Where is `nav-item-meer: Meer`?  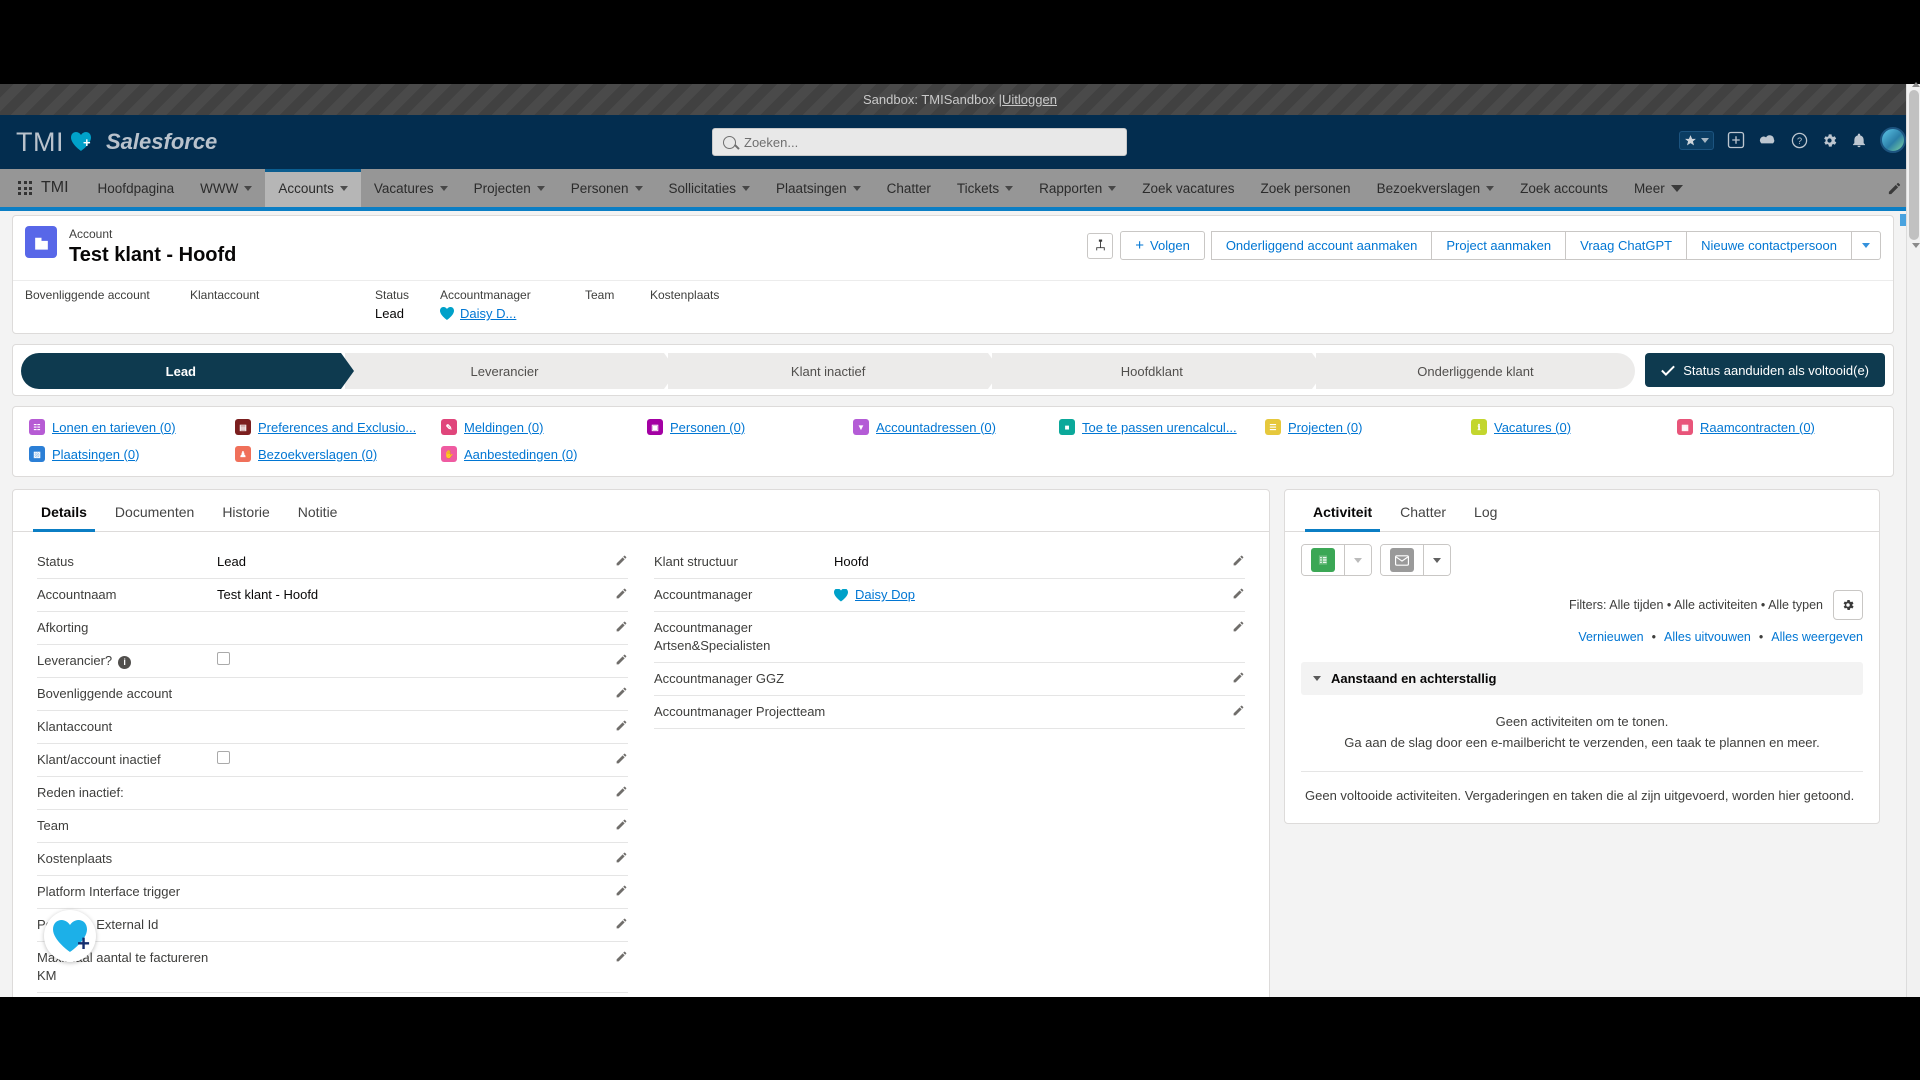 nav-item-meer: Meer is located at coordinates (1658, 188).